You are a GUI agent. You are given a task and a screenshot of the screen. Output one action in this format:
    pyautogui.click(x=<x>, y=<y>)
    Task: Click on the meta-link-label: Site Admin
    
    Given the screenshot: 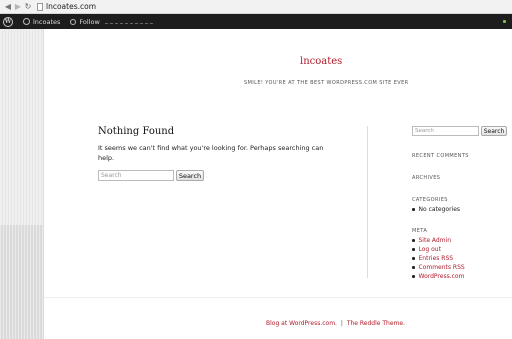 What is the action you would take?
    pyautogui.click(x=435, y=240)
    